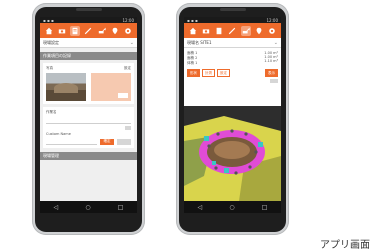 The width and height of the screenshot is (385, 251). Describe the element at coordinates (345, 245) in the screenshot. I see `caption: アプリ画面` at that location.